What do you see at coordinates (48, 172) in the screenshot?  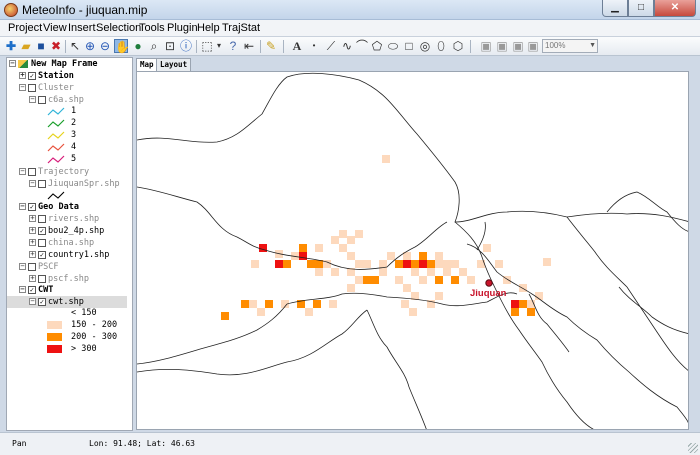 I see `layer-tree-item: − Trajectory` at bounding box center [48, 172].